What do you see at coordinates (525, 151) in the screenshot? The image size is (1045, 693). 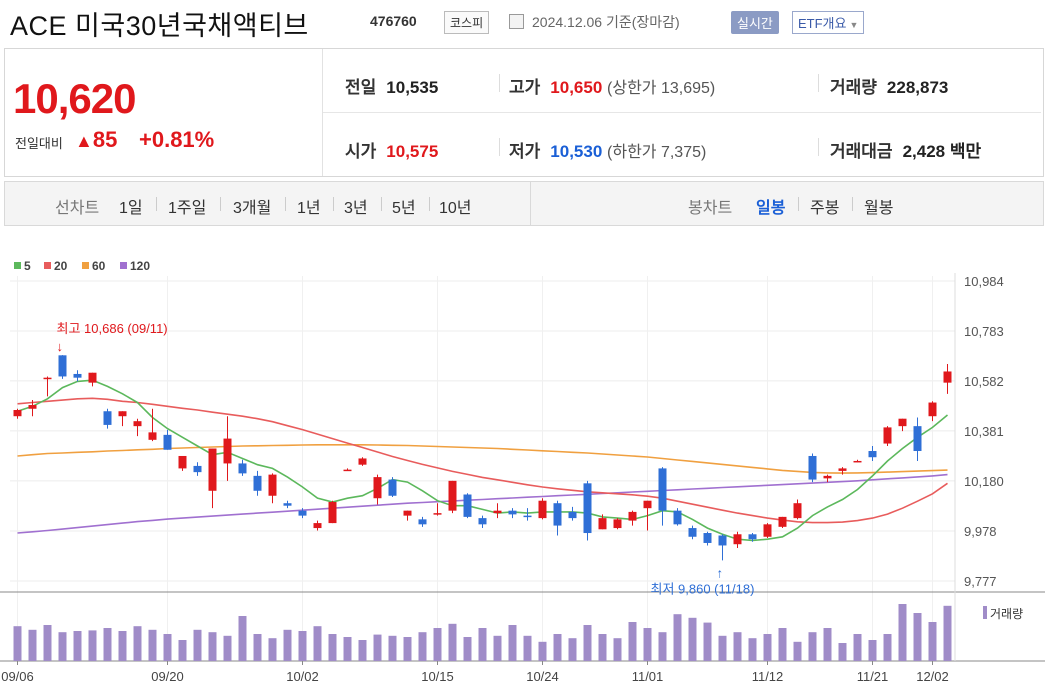 I see `low-label: 저가` at bounding box center [525, 151].